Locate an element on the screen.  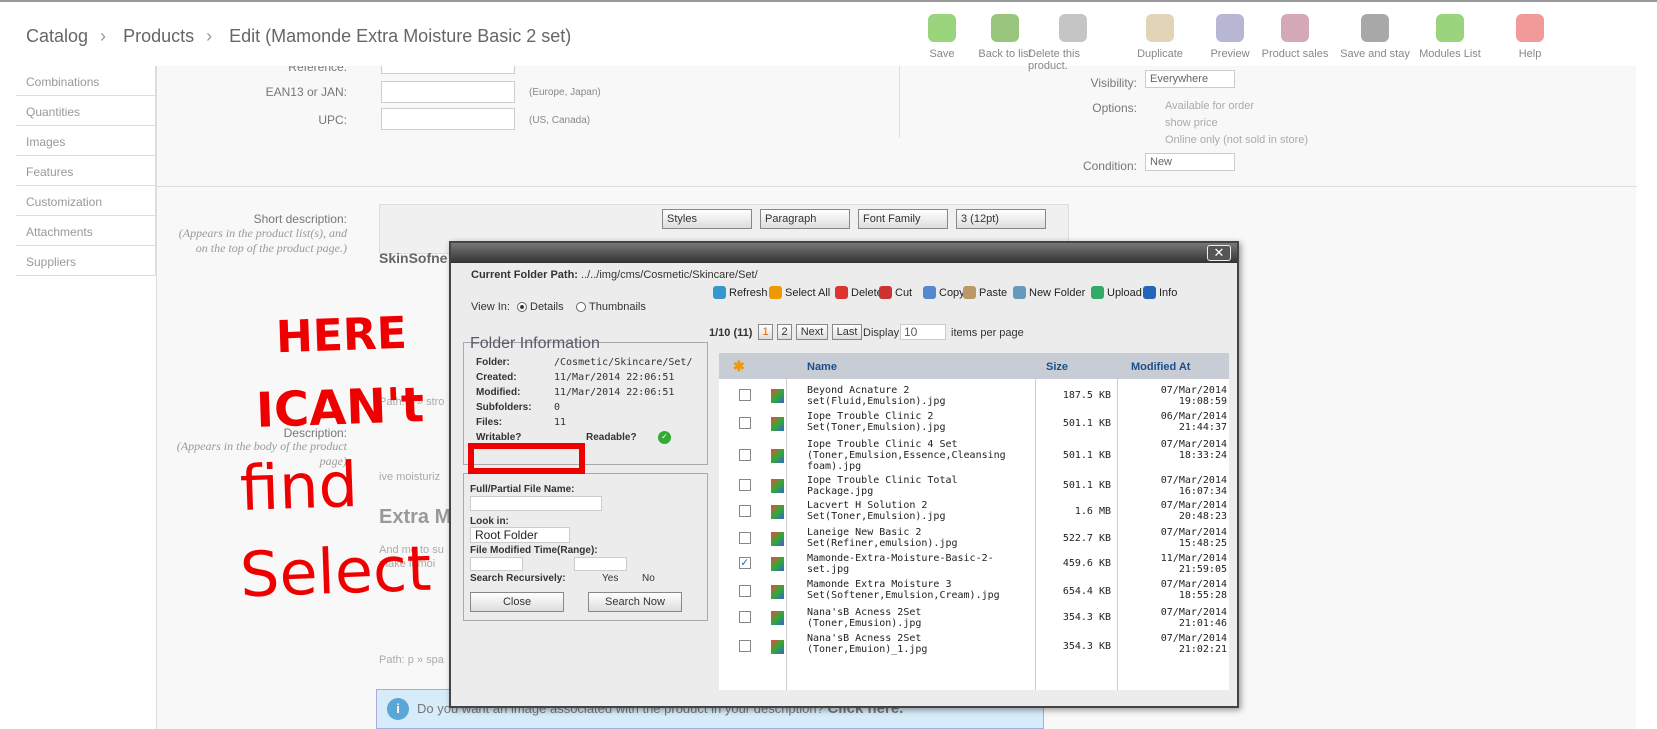
condition-select: New is located at coordinates (1190, 162).